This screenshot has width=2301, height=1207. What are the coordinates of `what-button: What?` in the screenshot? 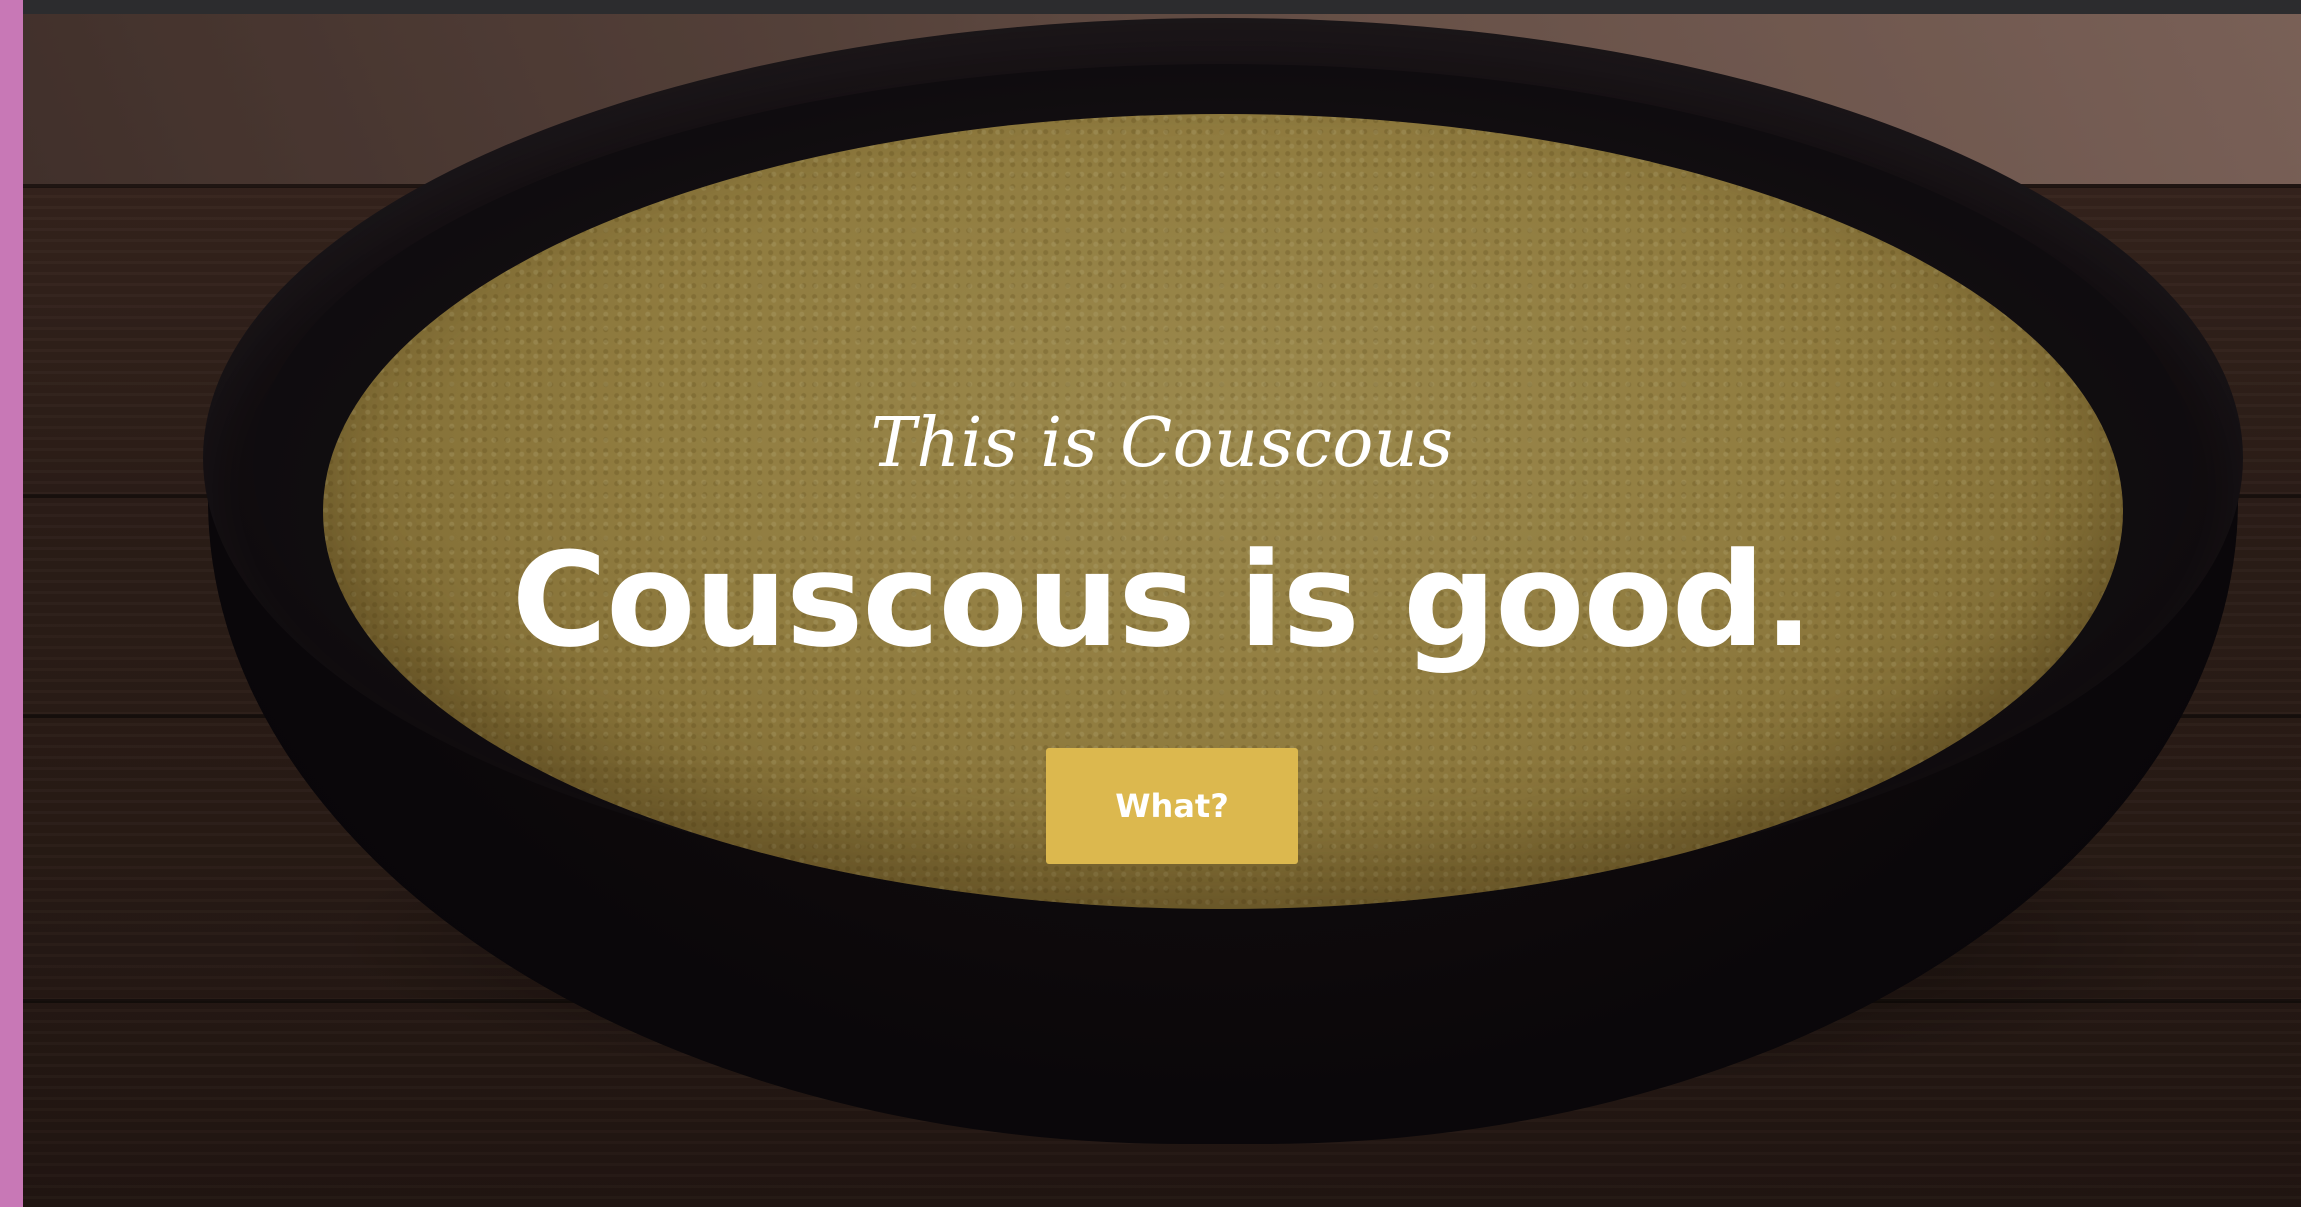 It's located at (1172, 806).